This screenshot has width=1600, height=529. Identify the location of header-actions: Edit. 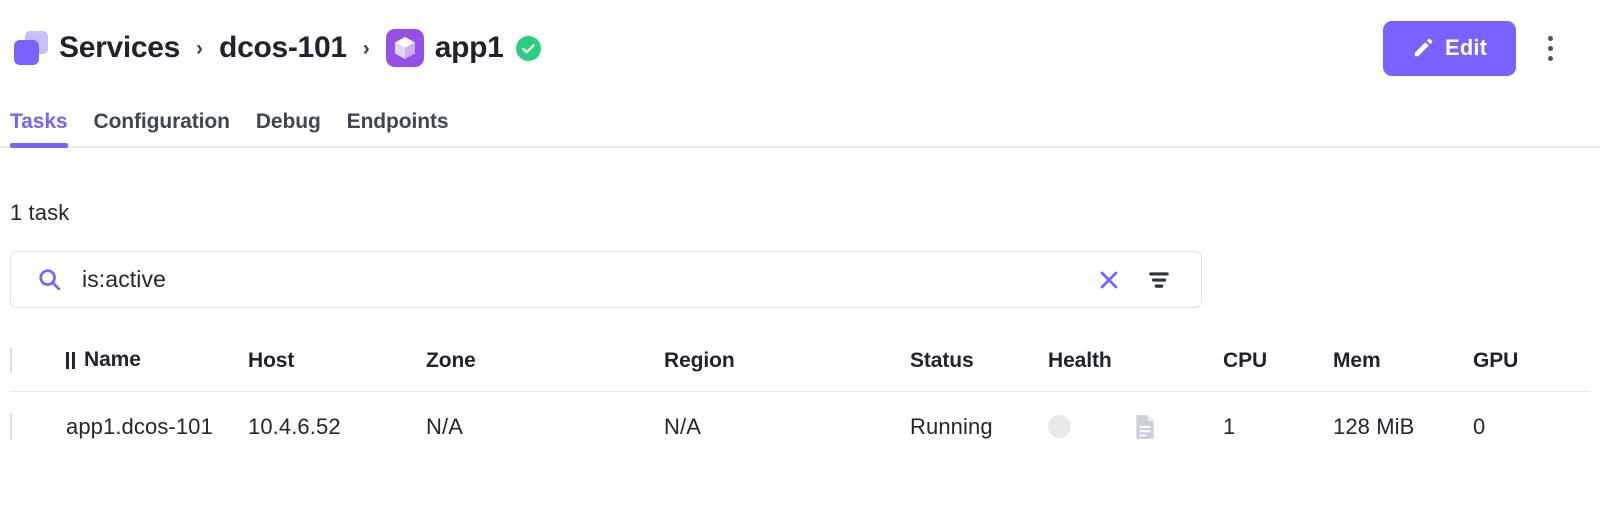
(1477, 48).